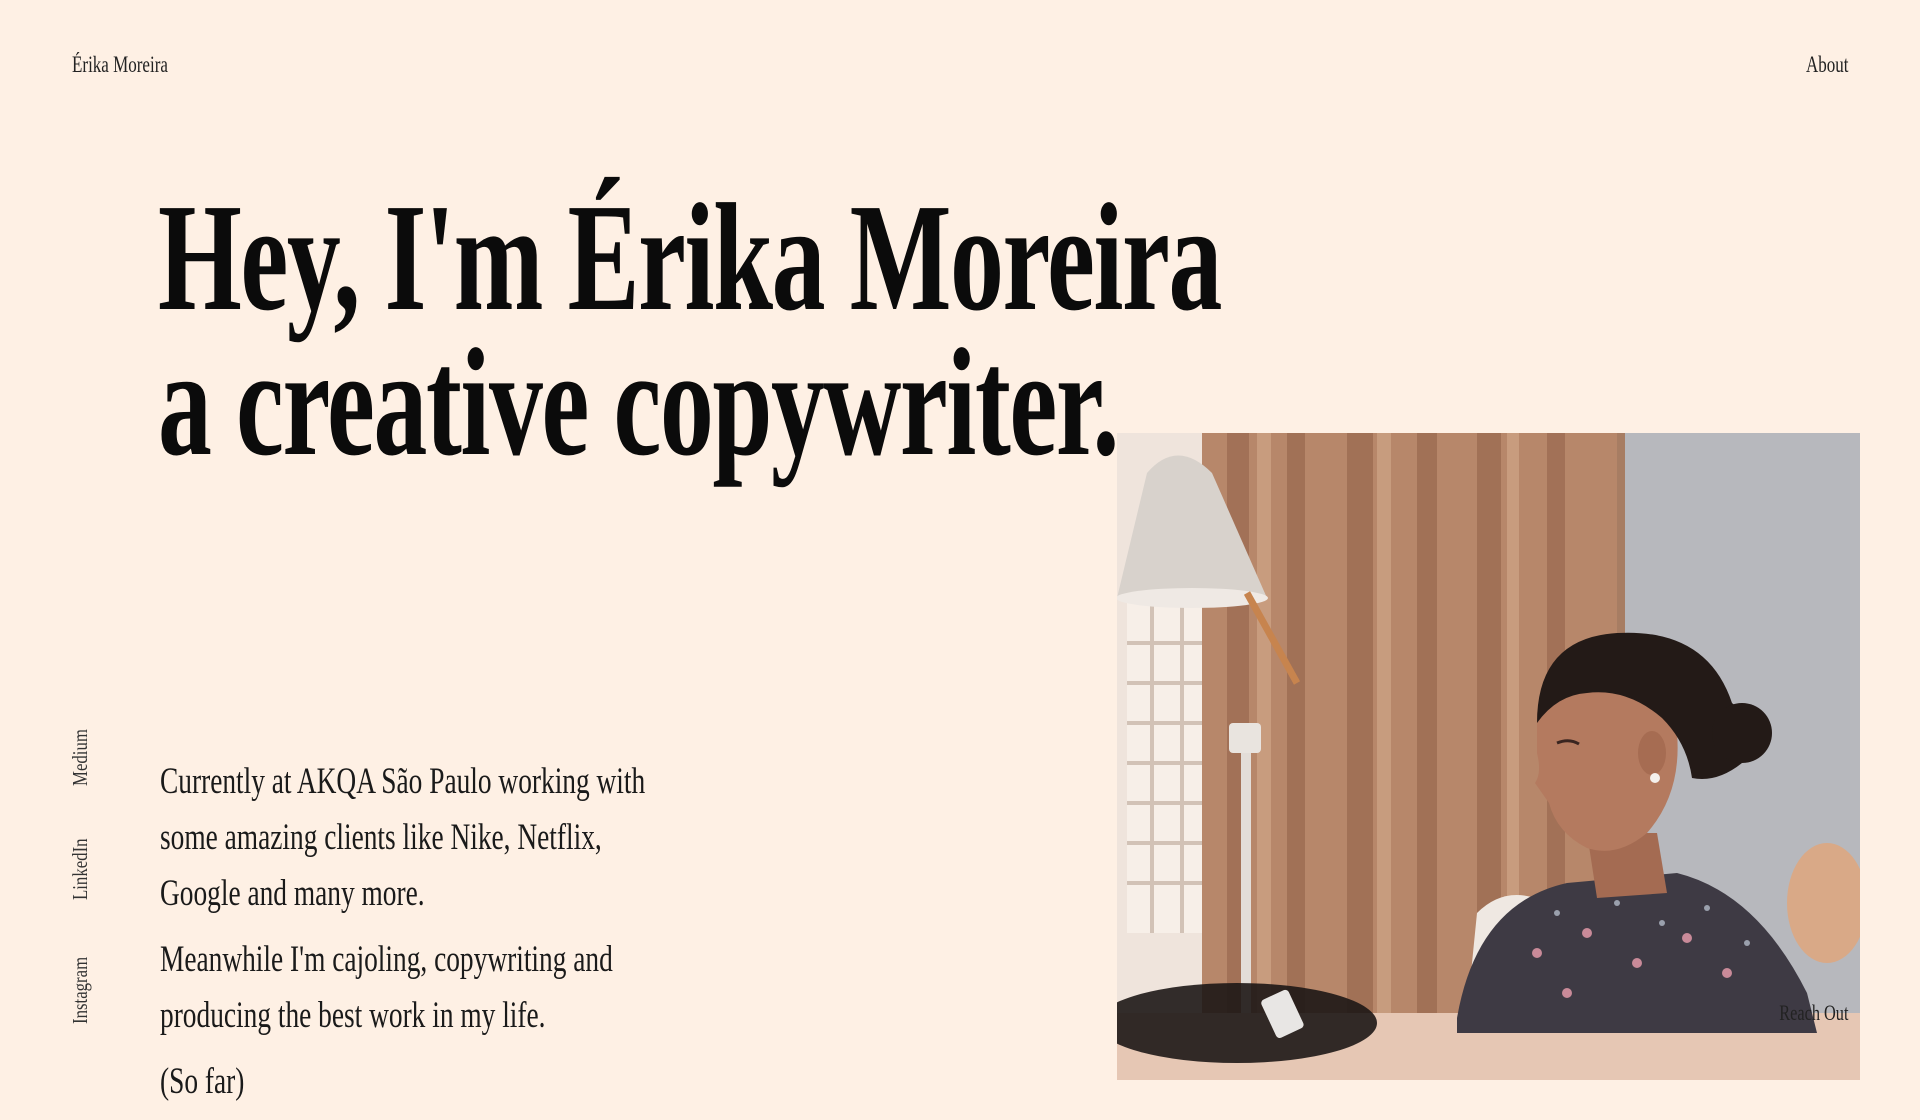 This screenshot has height=1120, width=1920. I want to click on nav-about-link: About, so click(1819, 65).